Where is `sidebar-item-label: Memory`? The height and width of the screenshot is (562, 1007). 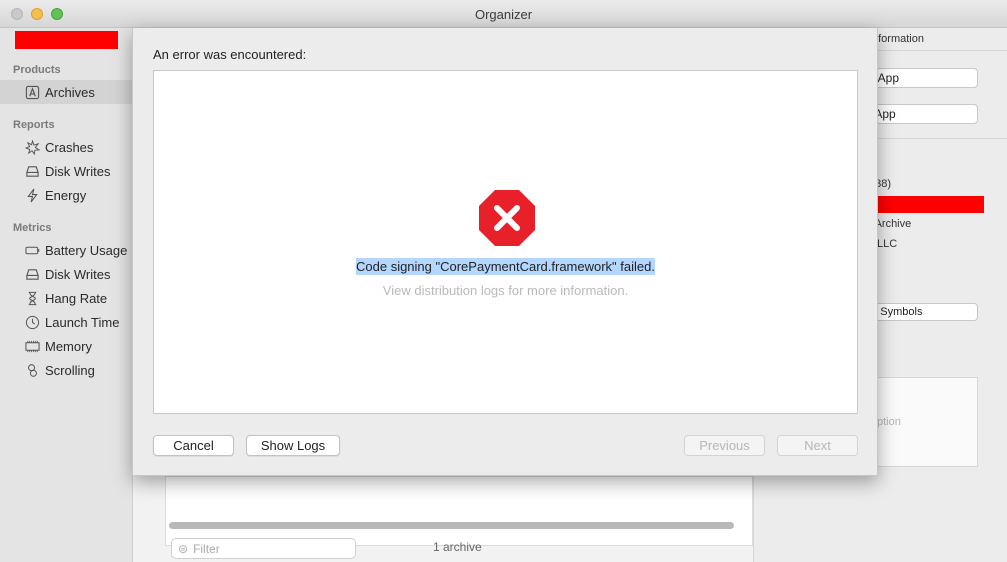
sidebar-item-label: Memory is located at coordinates (68, 346).